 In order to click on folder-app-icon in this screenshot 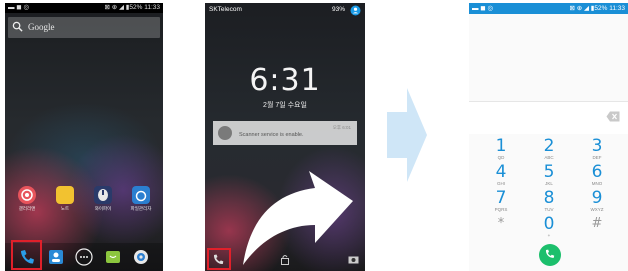, I will do `click(141, 195)`.